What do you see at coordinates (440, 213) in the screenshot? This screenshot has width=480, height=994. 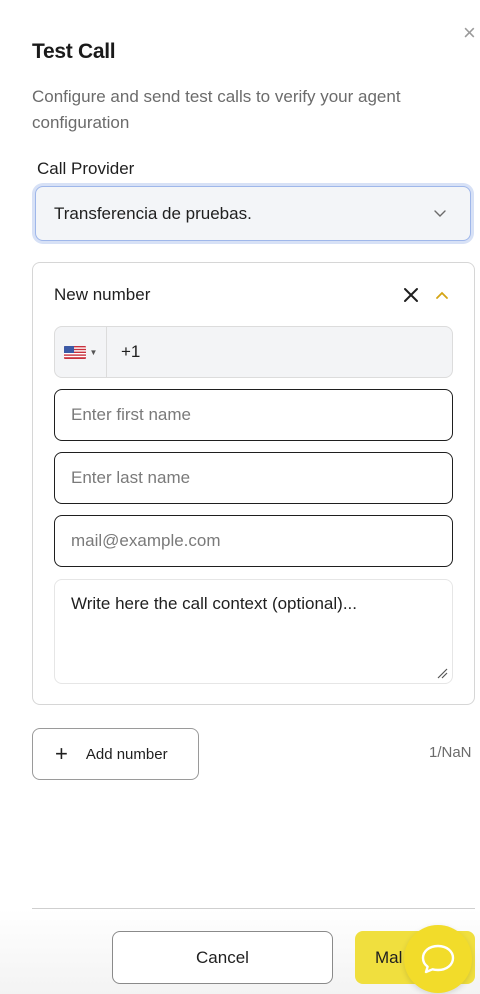 I see `chevron-down-icon` at bounding box center [440, 213].